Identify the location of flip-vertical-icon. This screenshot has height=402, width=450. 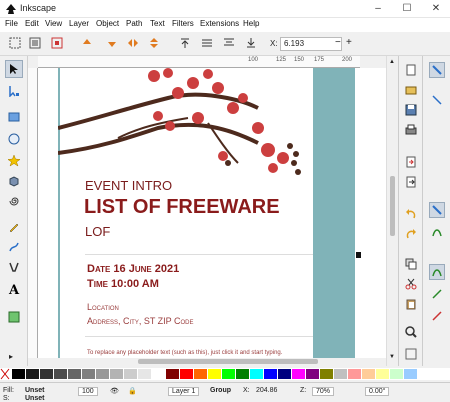
(154, 43).